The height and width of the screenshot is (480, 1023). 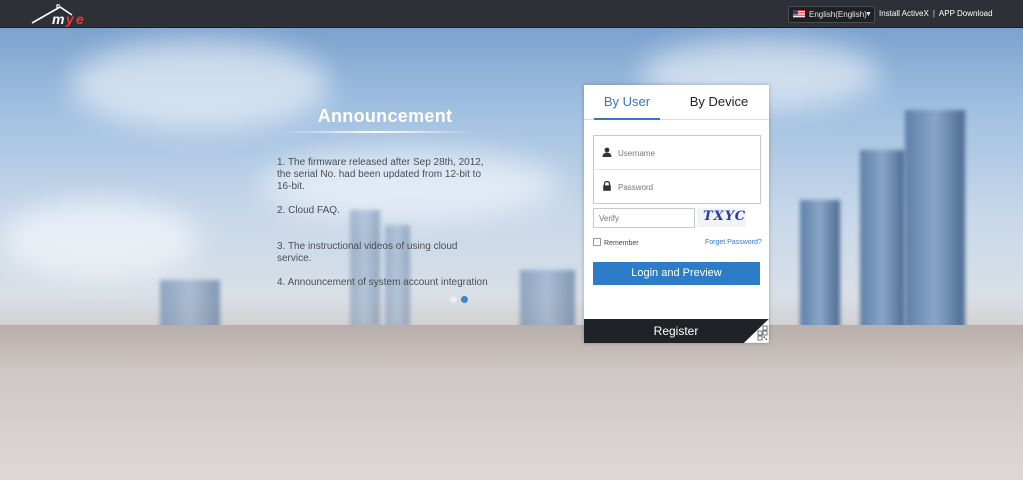 I want to click on tab-by-user: By User, so click(x=627, y=102).